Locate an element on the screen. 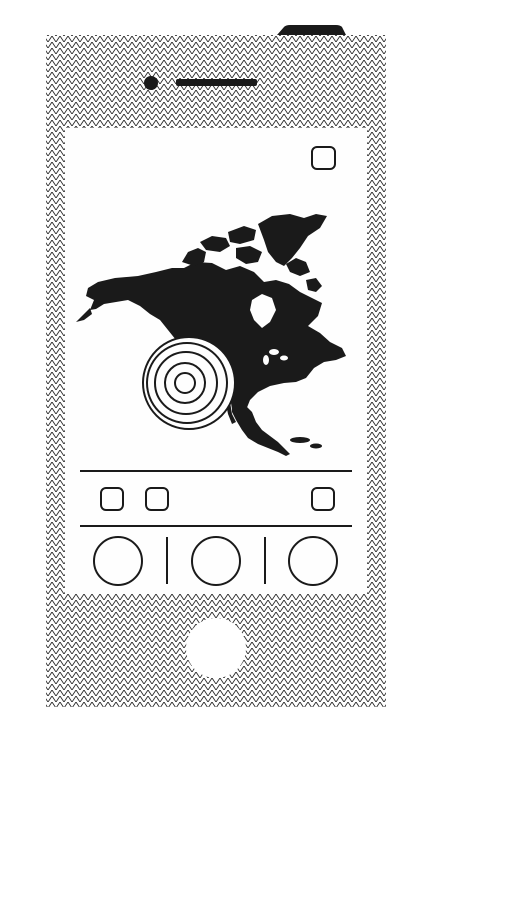  power-button is located at coordinates (311, 30).